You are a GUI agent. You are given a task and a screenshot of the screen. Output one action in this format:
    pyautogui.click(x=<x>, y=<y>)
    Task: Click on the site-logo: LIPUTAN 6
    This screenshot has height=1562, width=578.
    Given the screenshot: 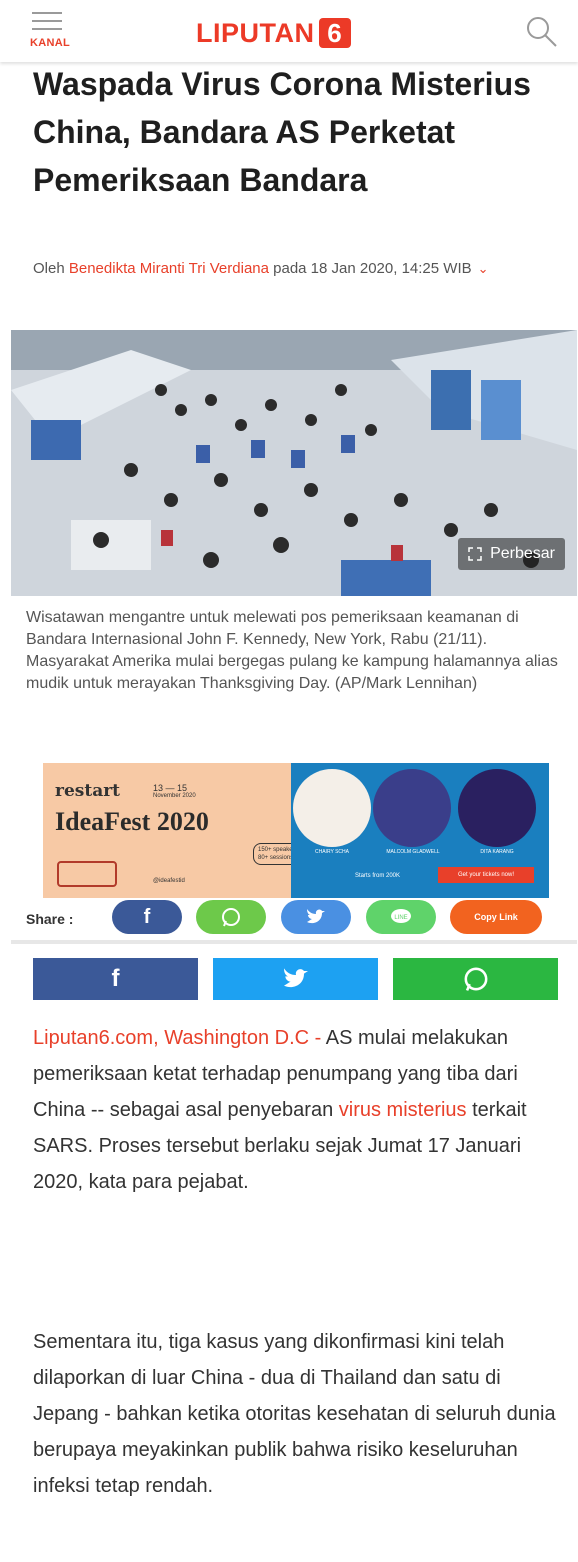 What is the action you would take?
    pyautogui.click(x=273, y=33)
    